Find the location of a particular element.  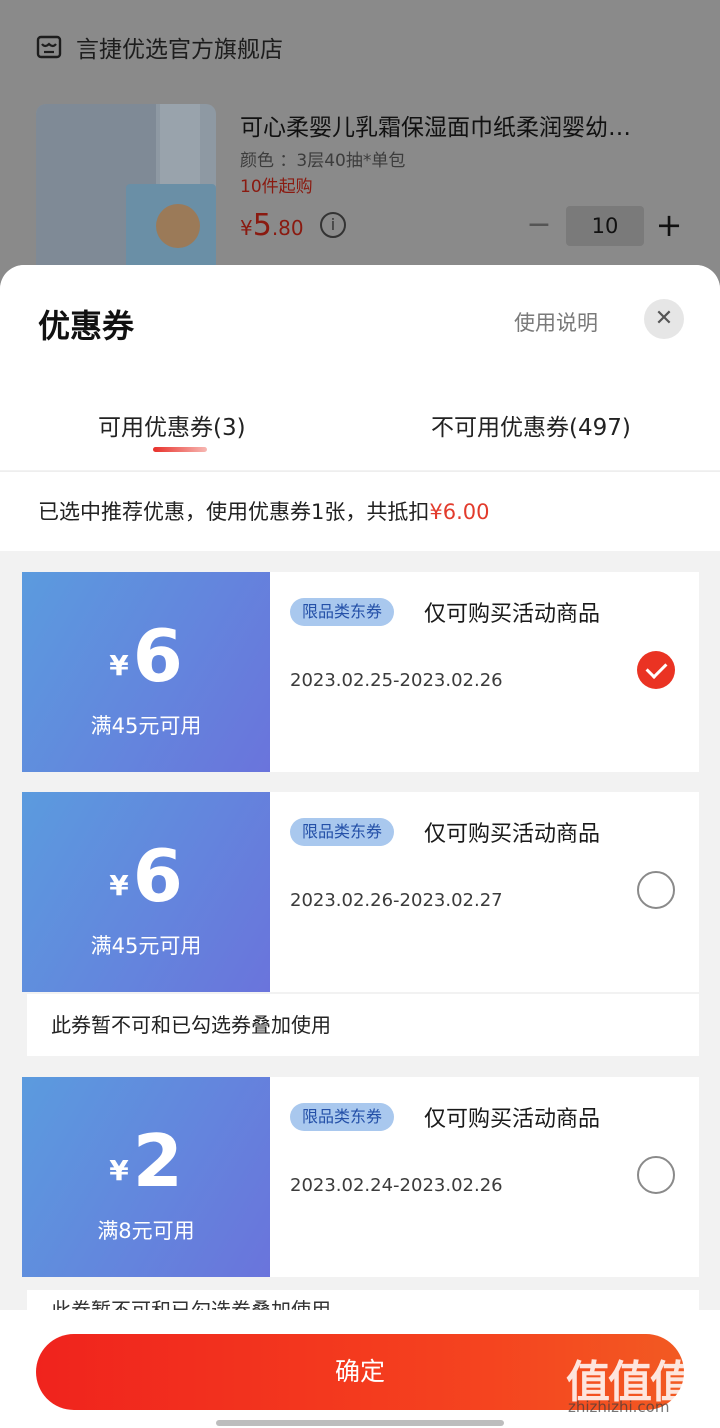

tab-available-coupons: 可用优惠券(3) is located at coordinates (172, 425).